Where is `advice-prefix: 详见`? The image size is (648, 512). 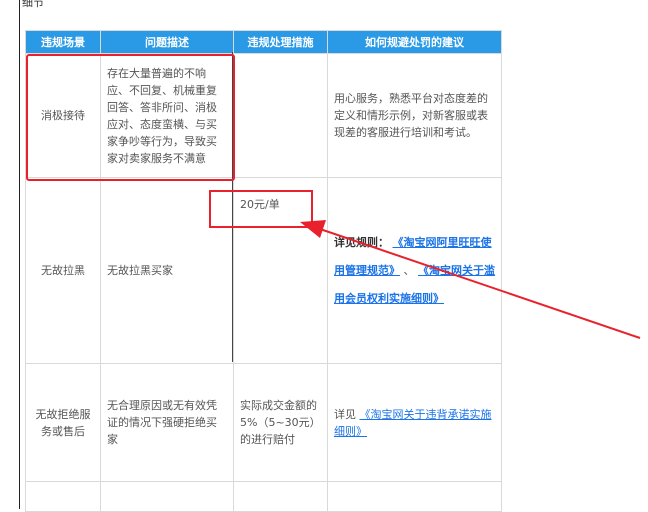 advice-prefix: 详见 is located at coordinates (345, 414).